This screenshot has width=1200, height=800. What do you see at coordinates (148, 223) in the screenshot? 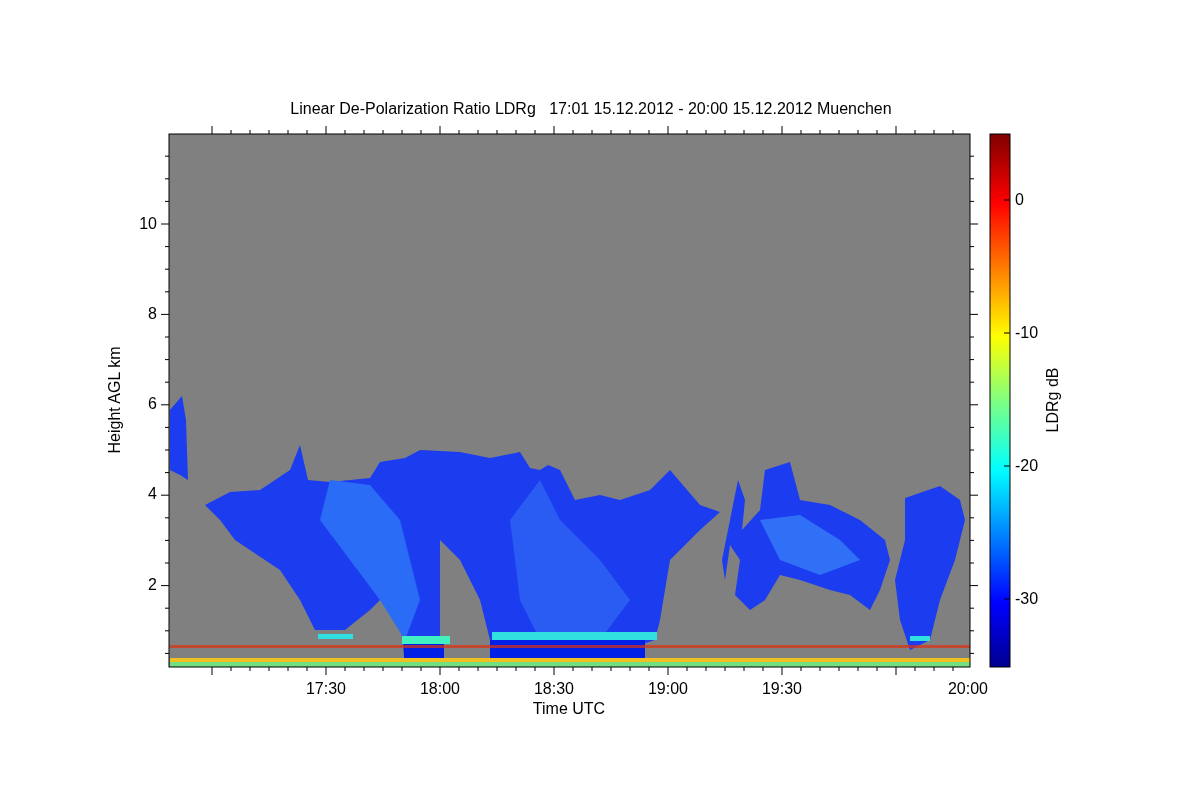
I see `y-tick-label: 10` at bounding box center [148, 223].